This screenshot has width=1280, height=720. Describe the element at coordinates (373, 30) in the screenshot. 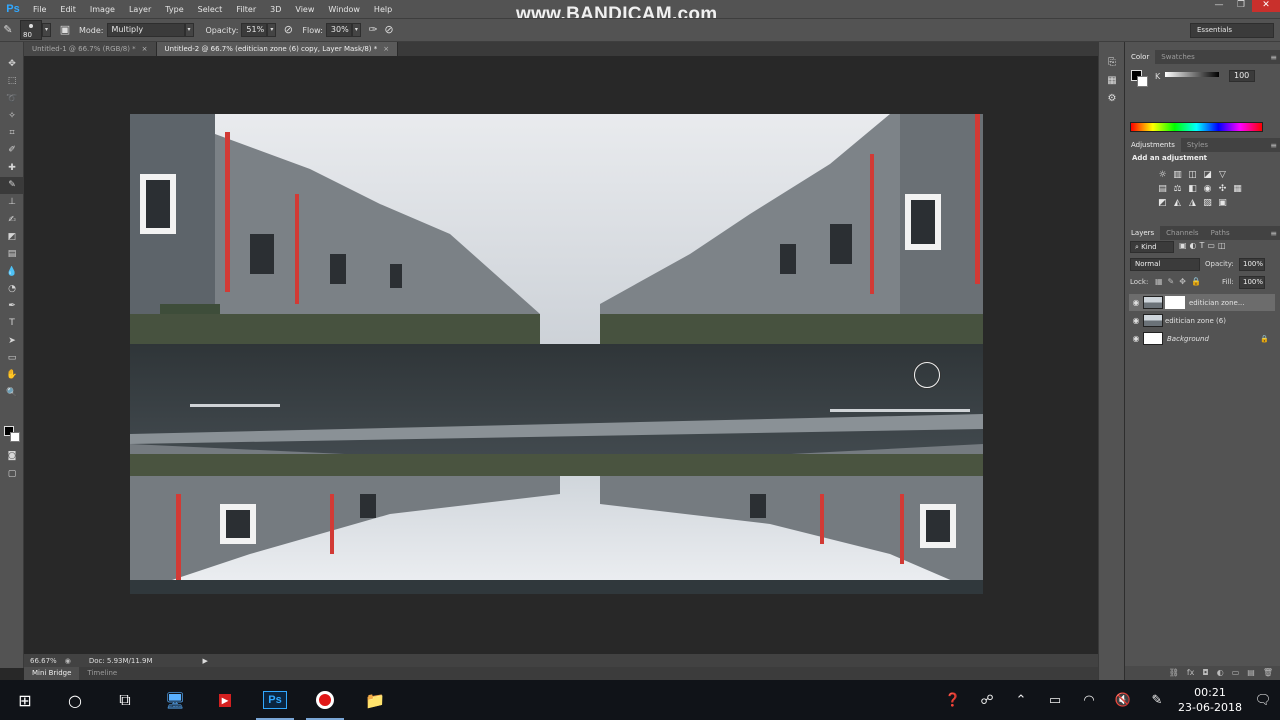

I see `airbrush-icon: ✑` at that location.